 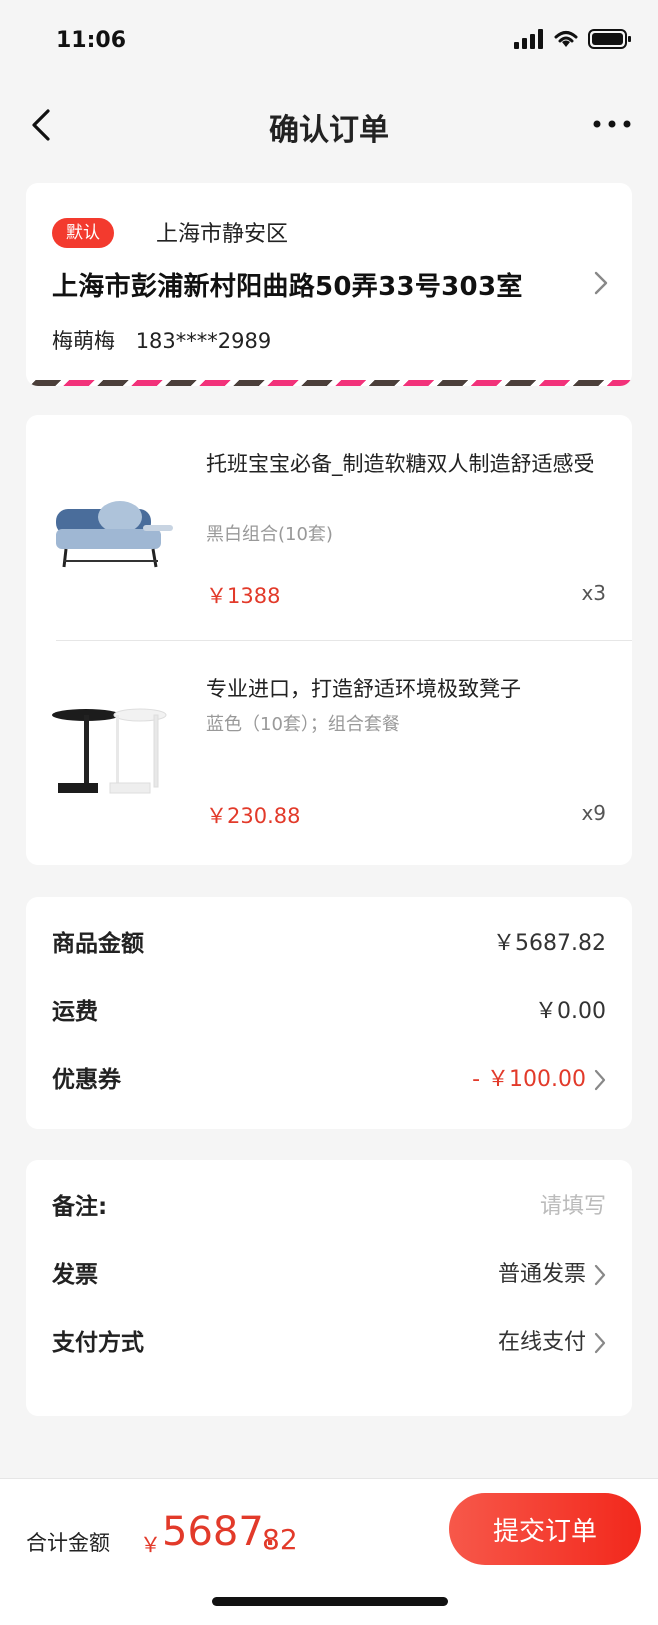 What do you see at coordinates (593, 593) in the screenshot?
I see `goods-quantity: x3` at bounding box center [593, 593].